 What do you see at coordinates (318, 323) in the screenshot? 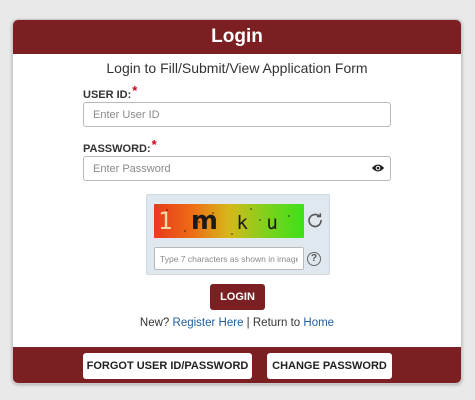
I see `home-link: Home` at bounding box center [318, 323].